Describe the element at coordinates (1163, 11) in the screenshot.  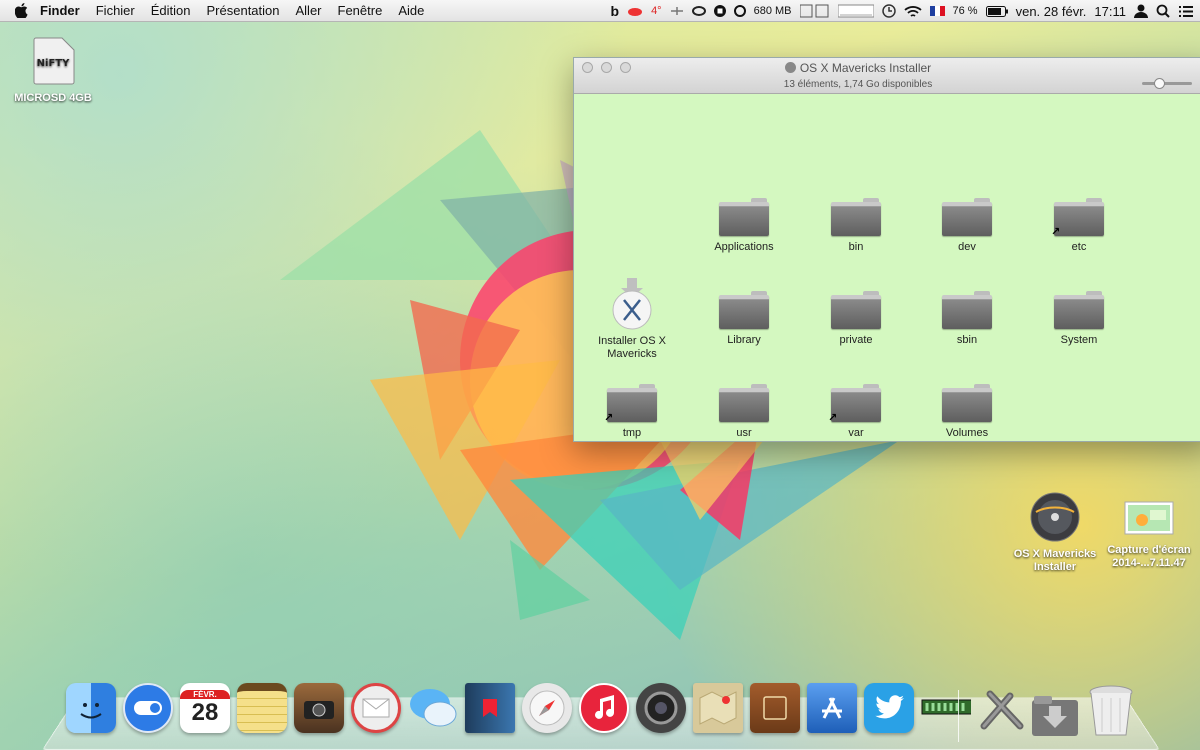
I see `spotlight-search-icon` at that location.